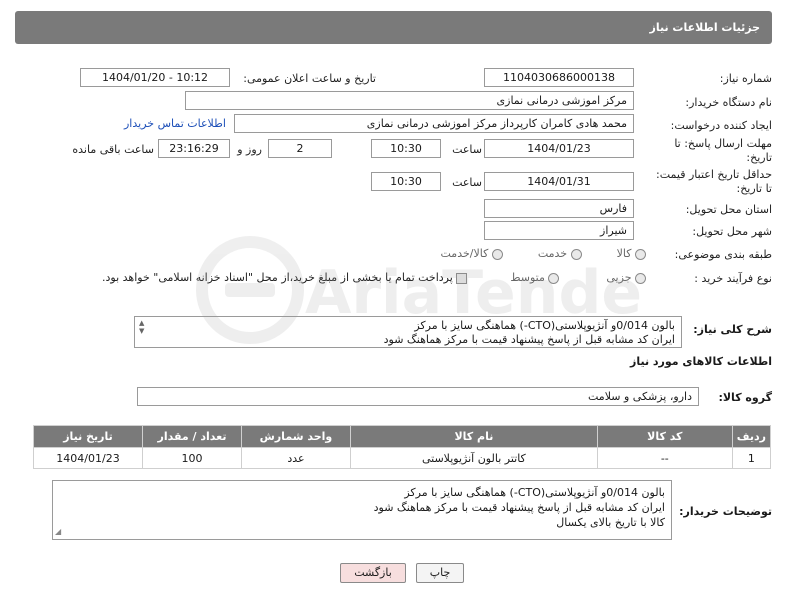  What do you see at coordinates (732, 329) in the screenshot?
I see `summary-label: شرح کلی نیاز:` at bounding box center [732, 329].